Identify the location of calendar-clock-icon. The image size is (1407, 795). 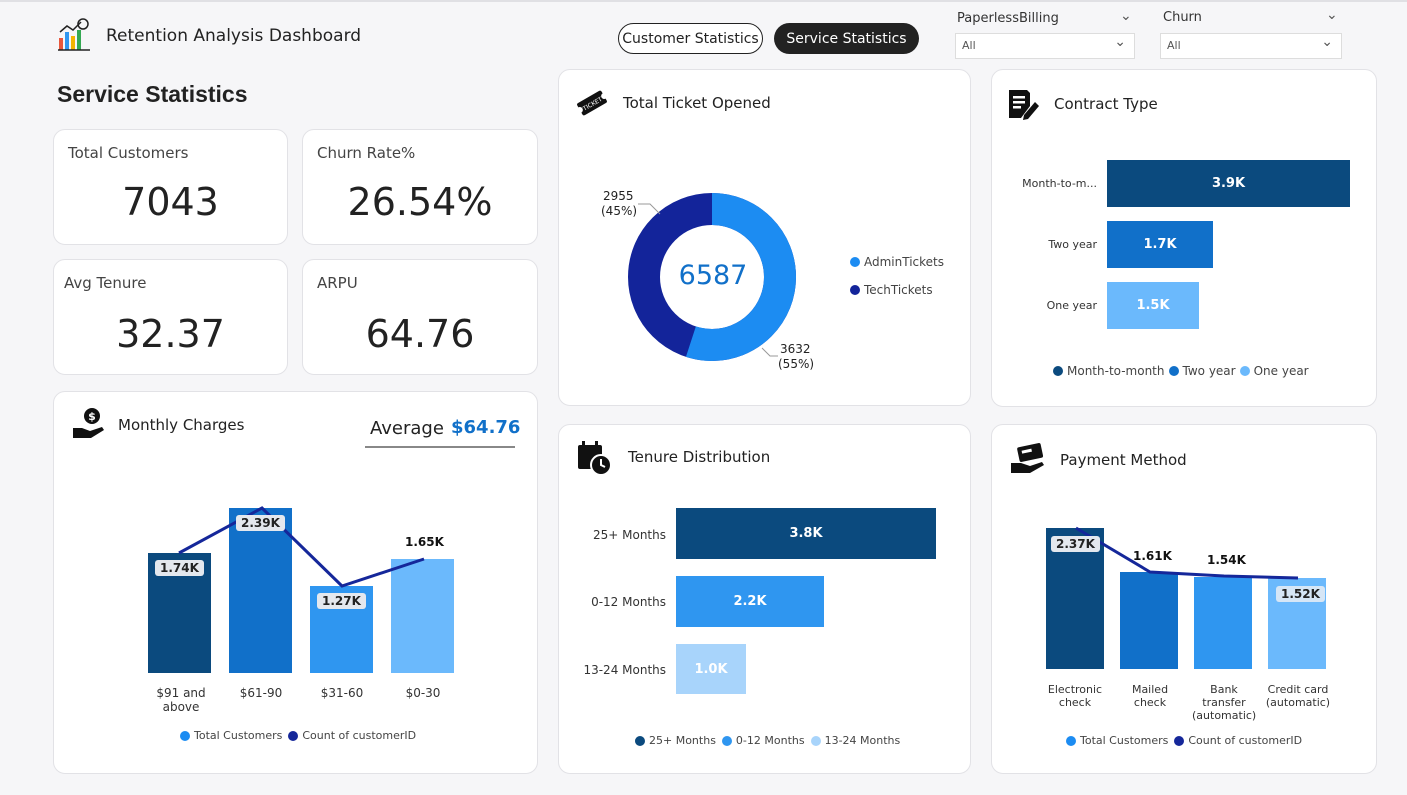
(595, 458).